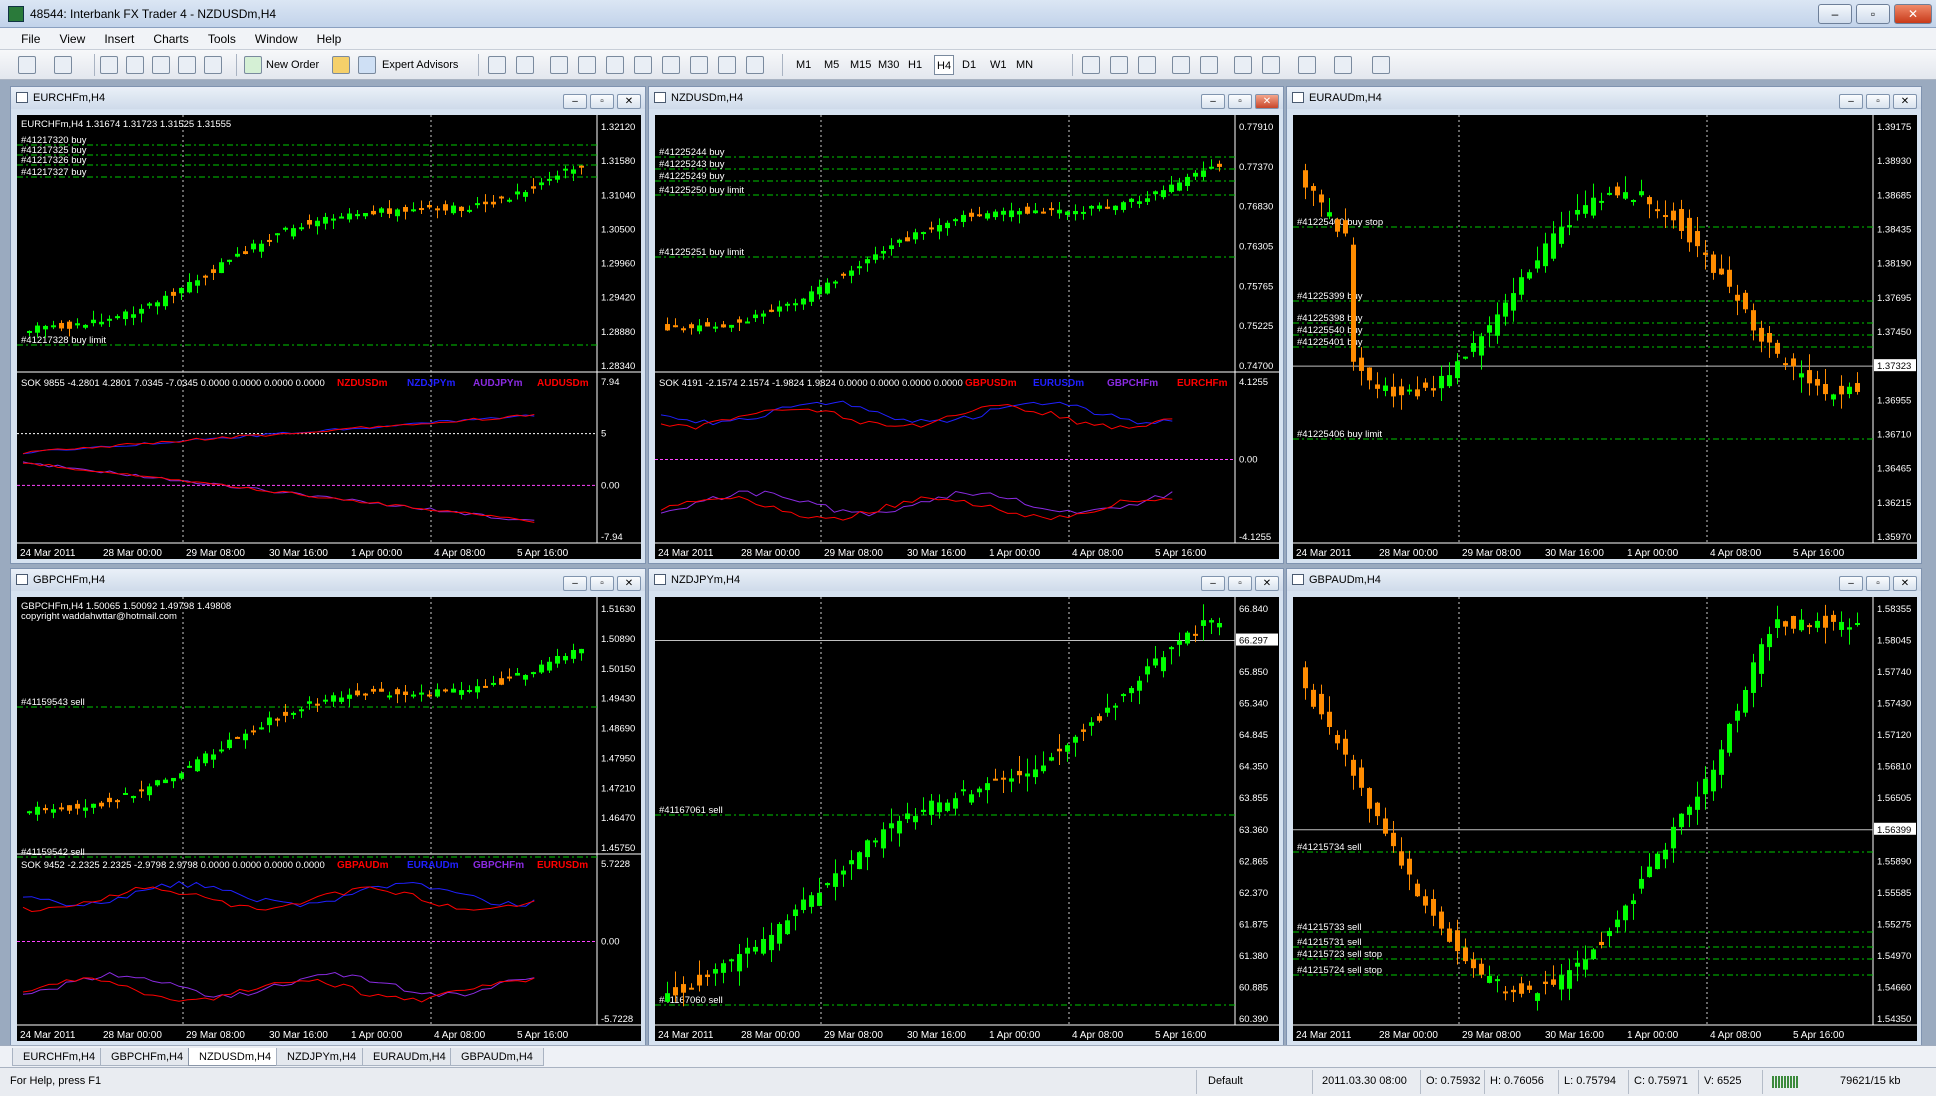  Describe the element at coordinates (276, 37) in the screenshot. I see `menu-window: Window` at that location.